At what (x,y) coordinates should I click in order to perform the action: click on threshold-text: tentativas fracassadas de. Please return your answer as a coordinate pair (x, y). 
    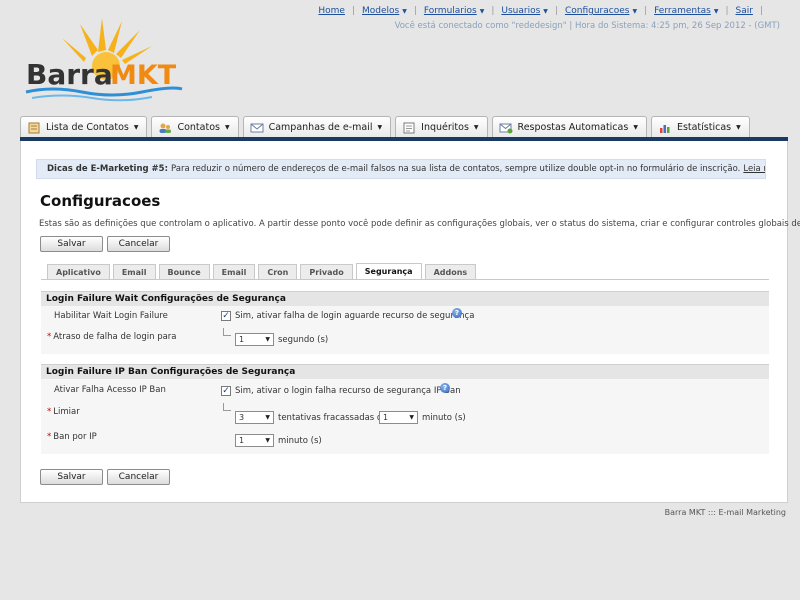
    Looking at the image, I should click on (333, 418).